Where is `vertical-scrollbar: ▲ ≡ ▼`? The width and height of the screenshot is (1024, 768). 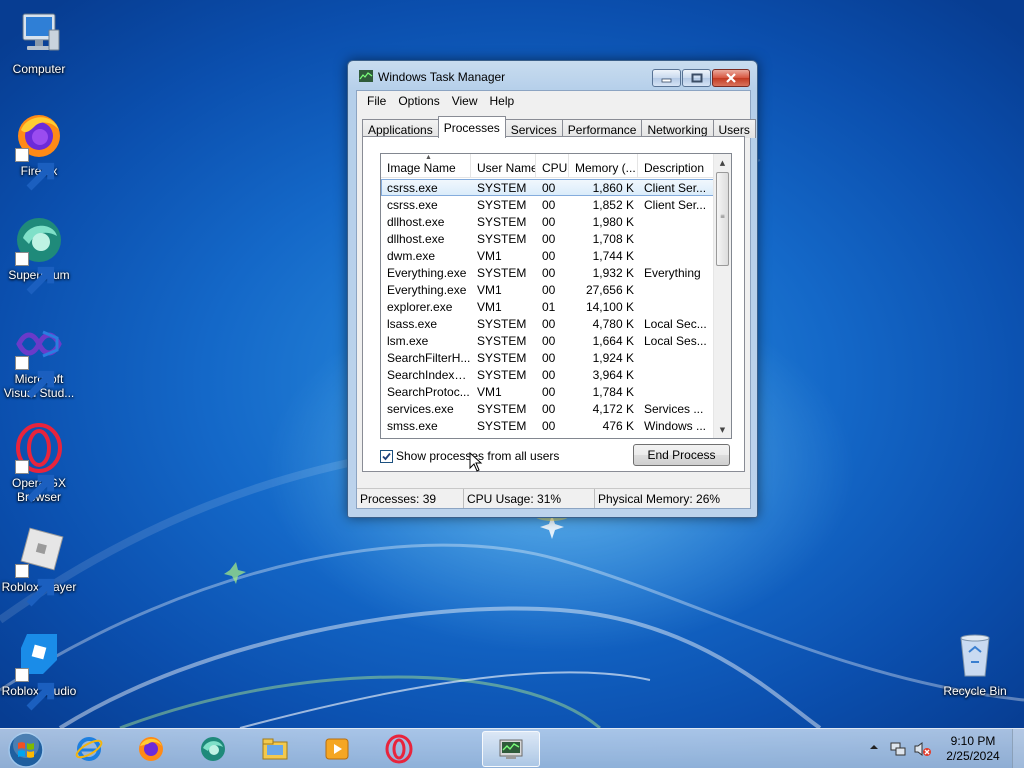
vertical-scrollbar: ▲ ≡ ▼ is located at coordinates (722, 296).